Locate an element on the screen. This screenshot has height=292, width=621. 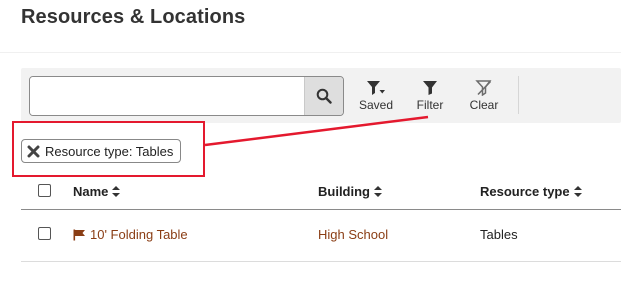
page-title: Resources & Locations is located at coordinates (133, 17).